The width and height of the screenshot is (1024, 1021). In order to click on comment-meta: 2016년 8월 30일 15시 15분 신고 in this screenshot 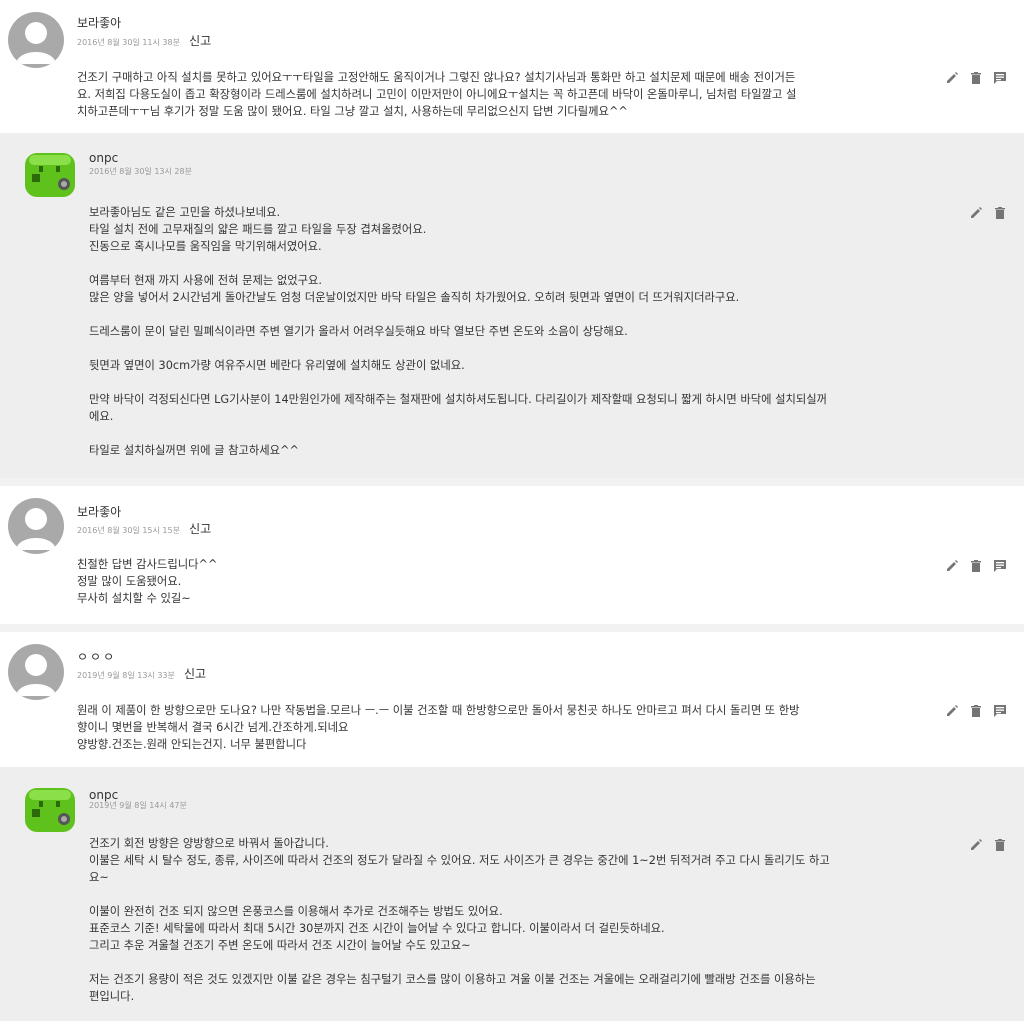, I will do `click(144, 527)`.